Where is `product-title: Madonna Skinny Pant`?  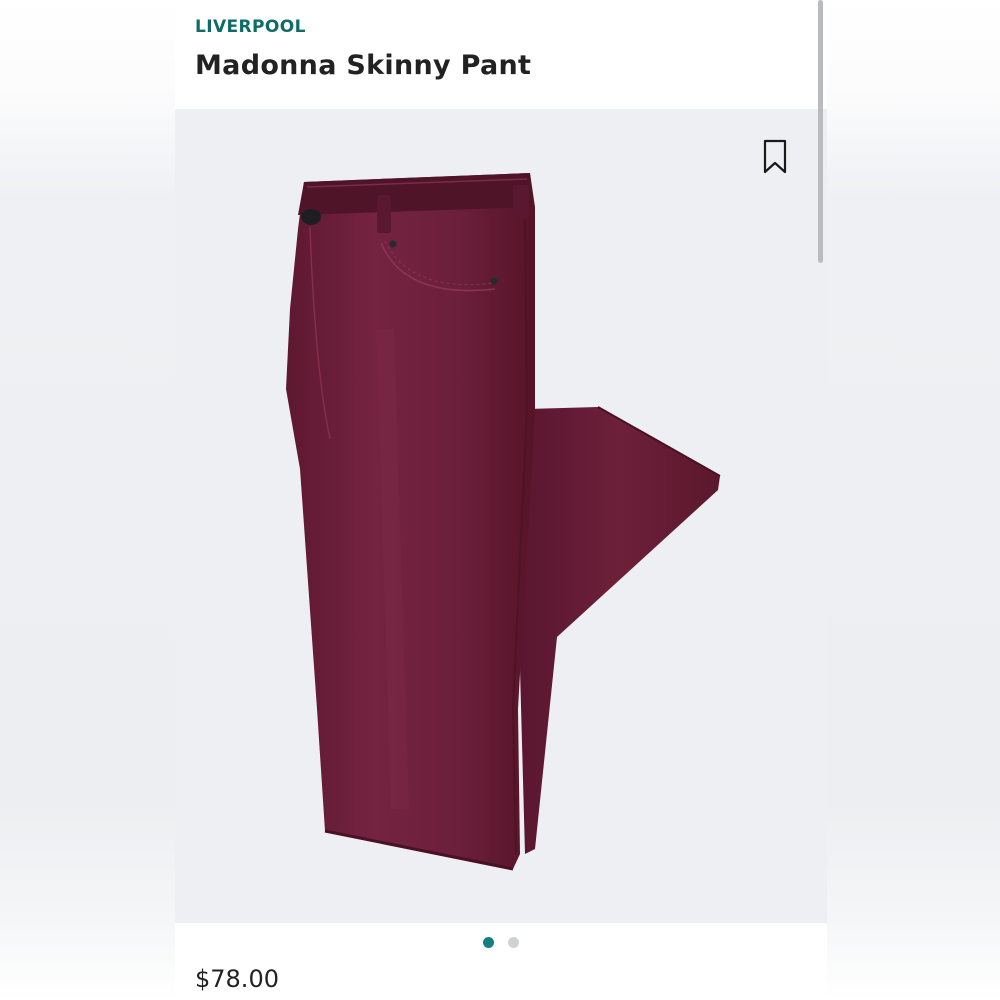 product-title: Madonna Skinny Pant is located at coordinates (363, 65).